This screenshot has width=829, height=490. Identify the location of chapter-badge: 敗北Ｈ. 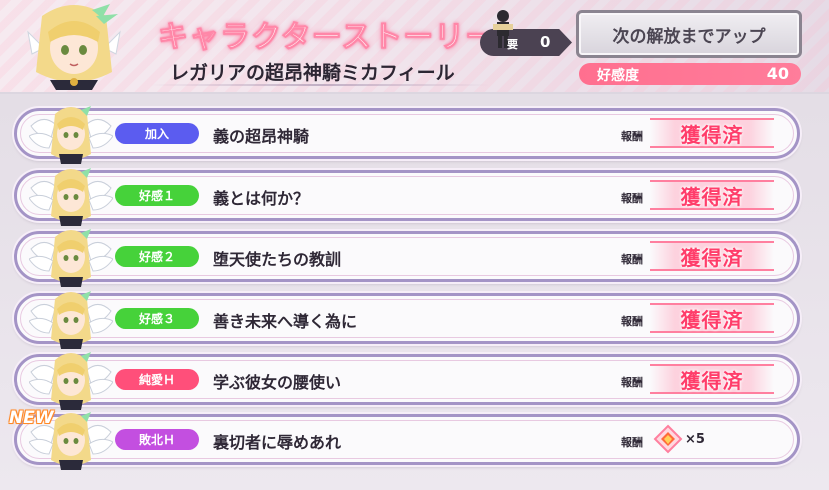
(157, 439).